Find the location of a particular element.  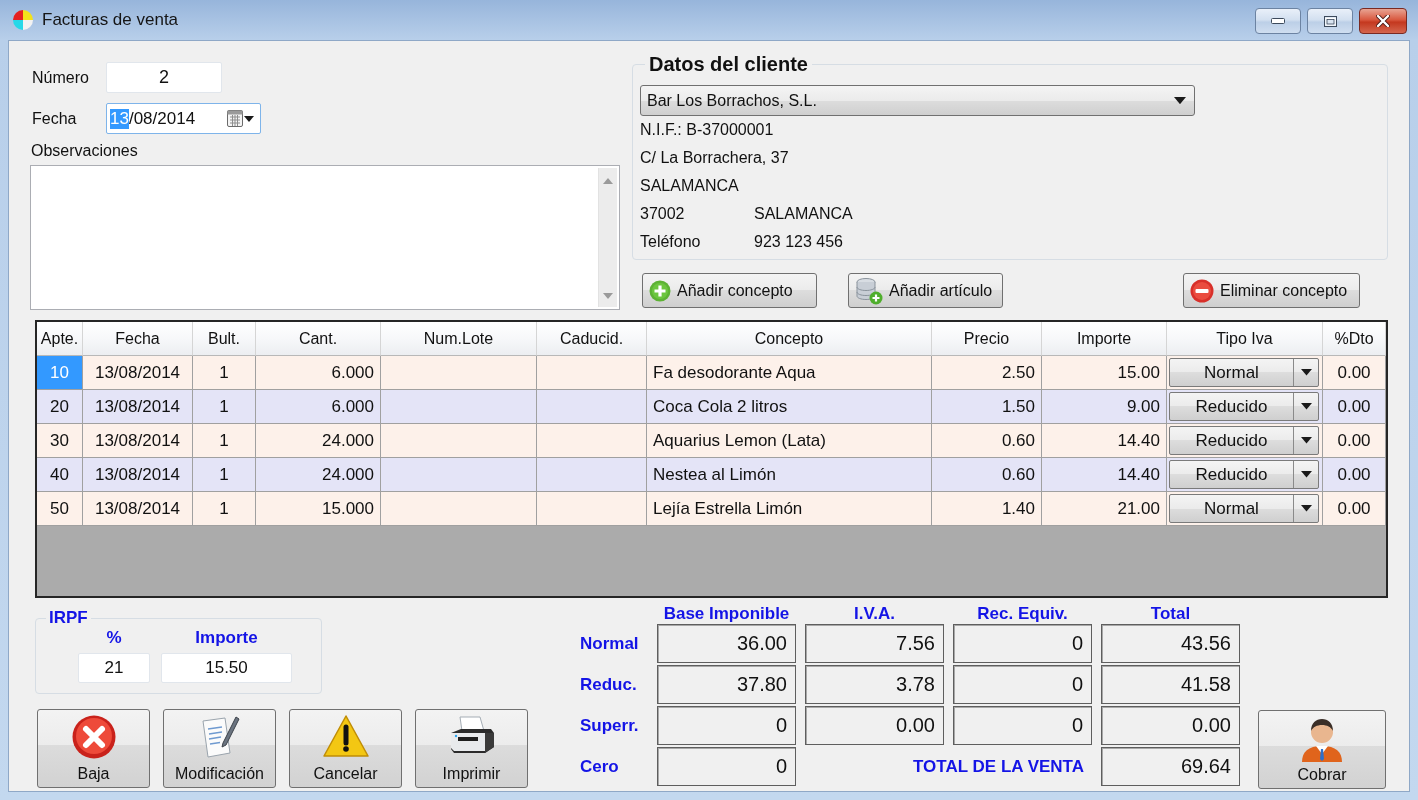

scroll-down-icon is located at coordinates (608, 296).